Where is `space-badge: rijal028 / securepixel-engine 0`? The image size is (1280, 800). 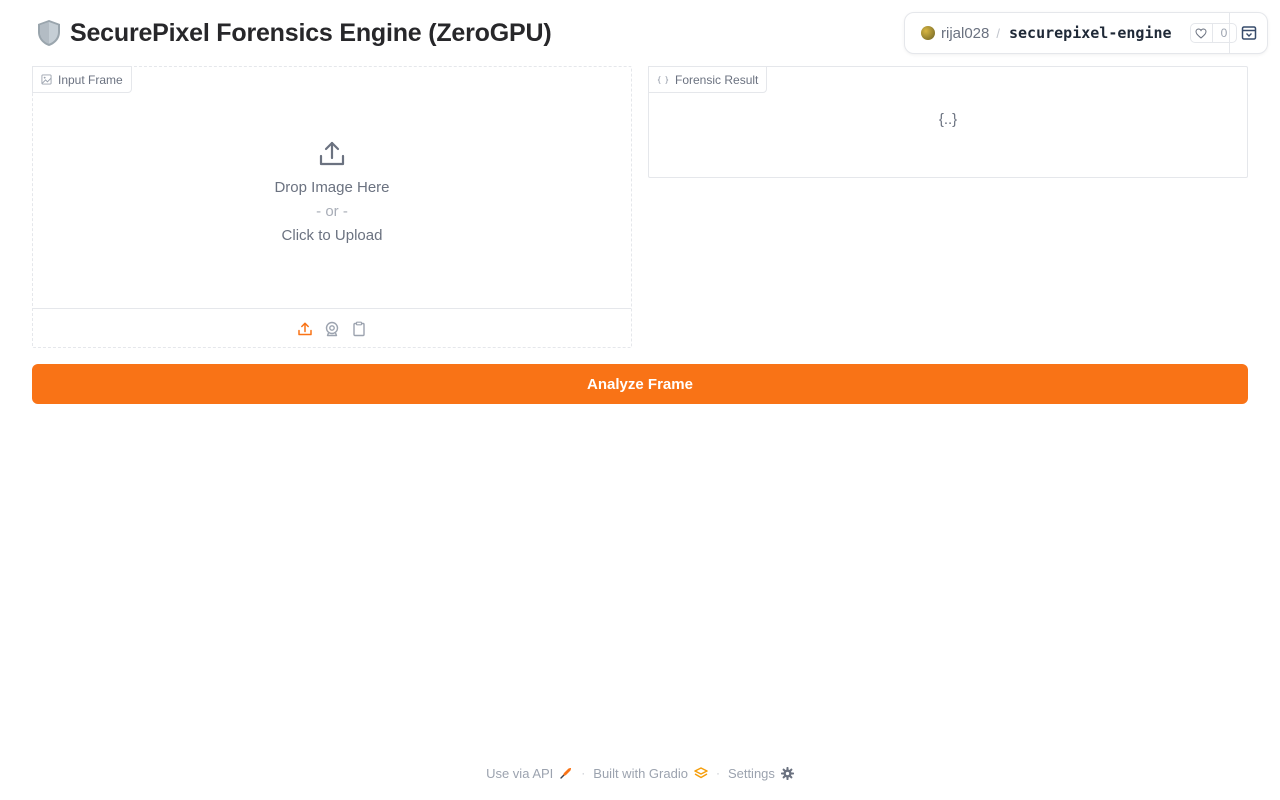 space-badge: rijal028 / securepixel-engine 0 is located at coordinates (1086, 33).